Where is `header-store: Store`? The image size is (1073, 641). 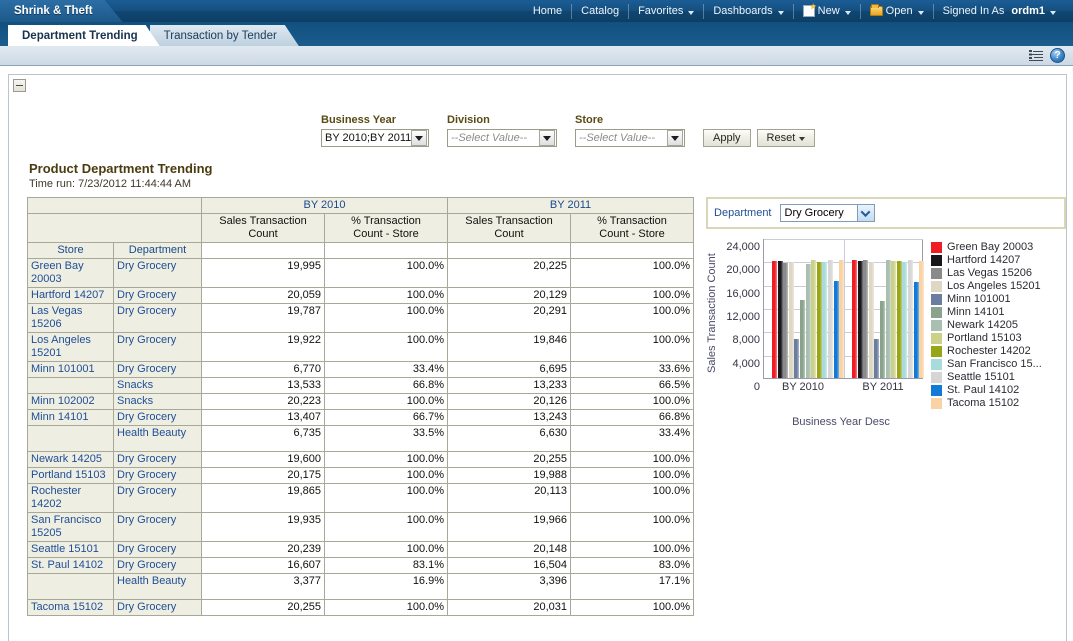
header-store: Store is located at coordinates (70, 250).